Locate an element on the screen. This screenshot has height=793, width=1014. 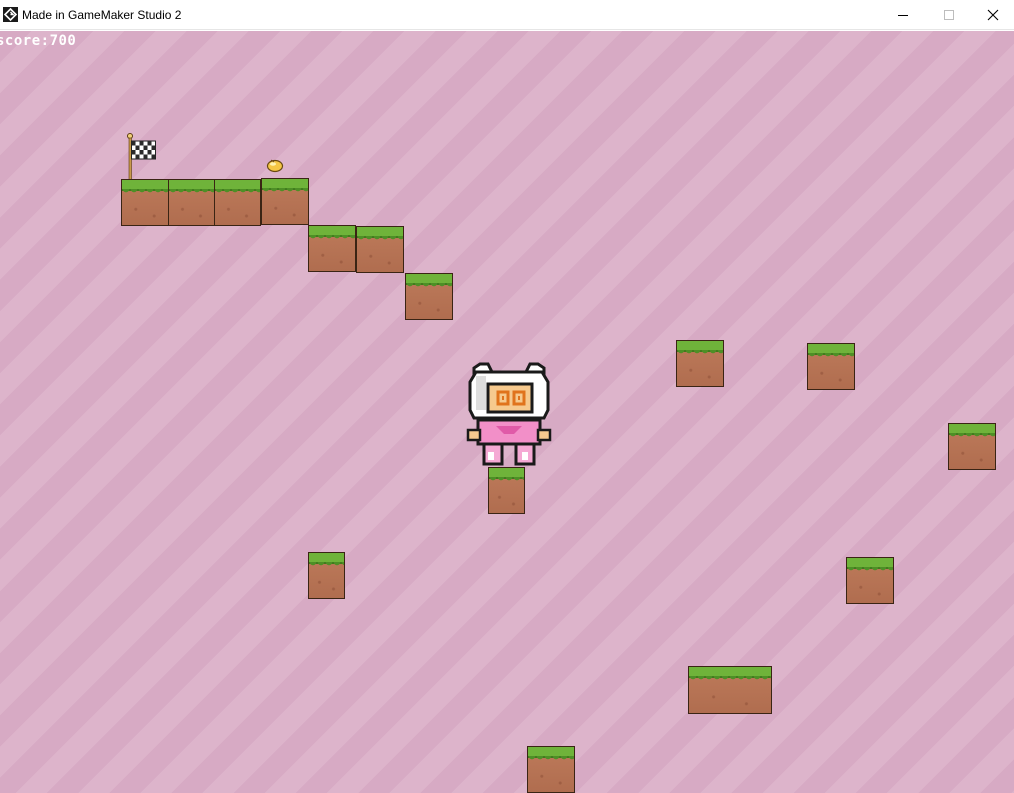
gold-coin-icon is located at coordinates (275, 166).